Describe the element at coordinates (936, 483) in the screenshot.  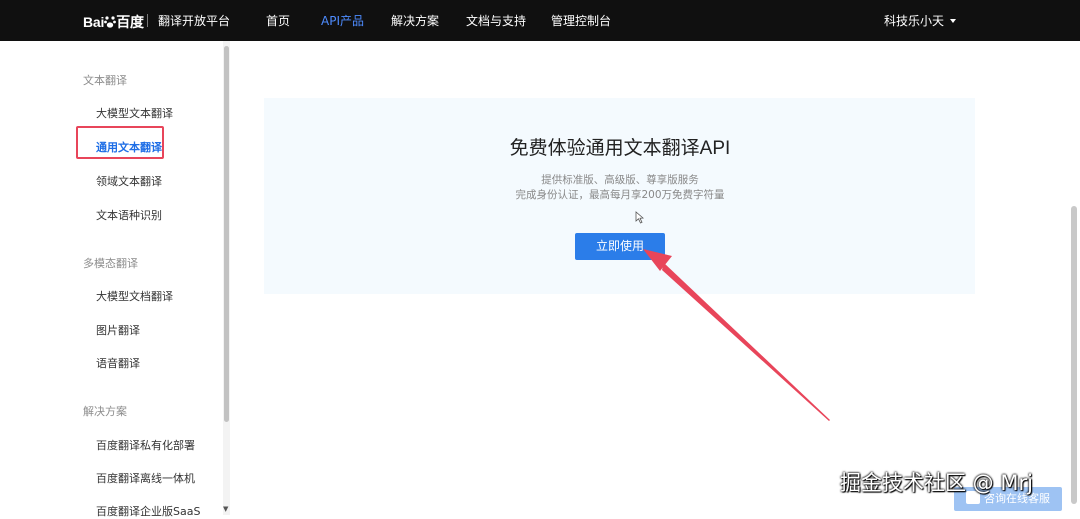
I see `watermark: 掘金技术社区 @ Mrj` at that location.